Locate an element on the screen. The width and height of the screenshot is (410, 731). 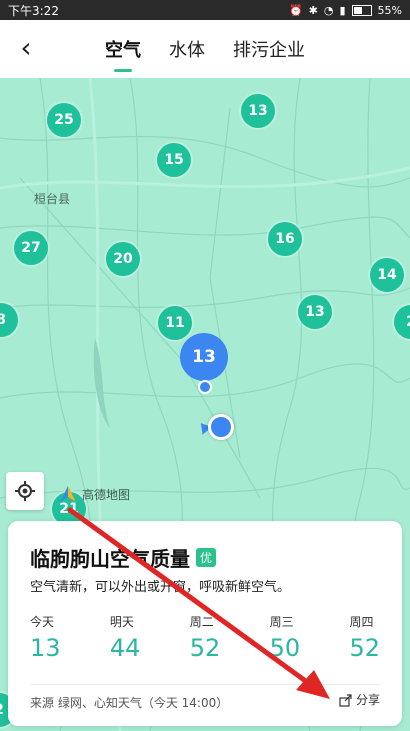
forecast-day-label: 周三 is located at coordinates (281, 622).